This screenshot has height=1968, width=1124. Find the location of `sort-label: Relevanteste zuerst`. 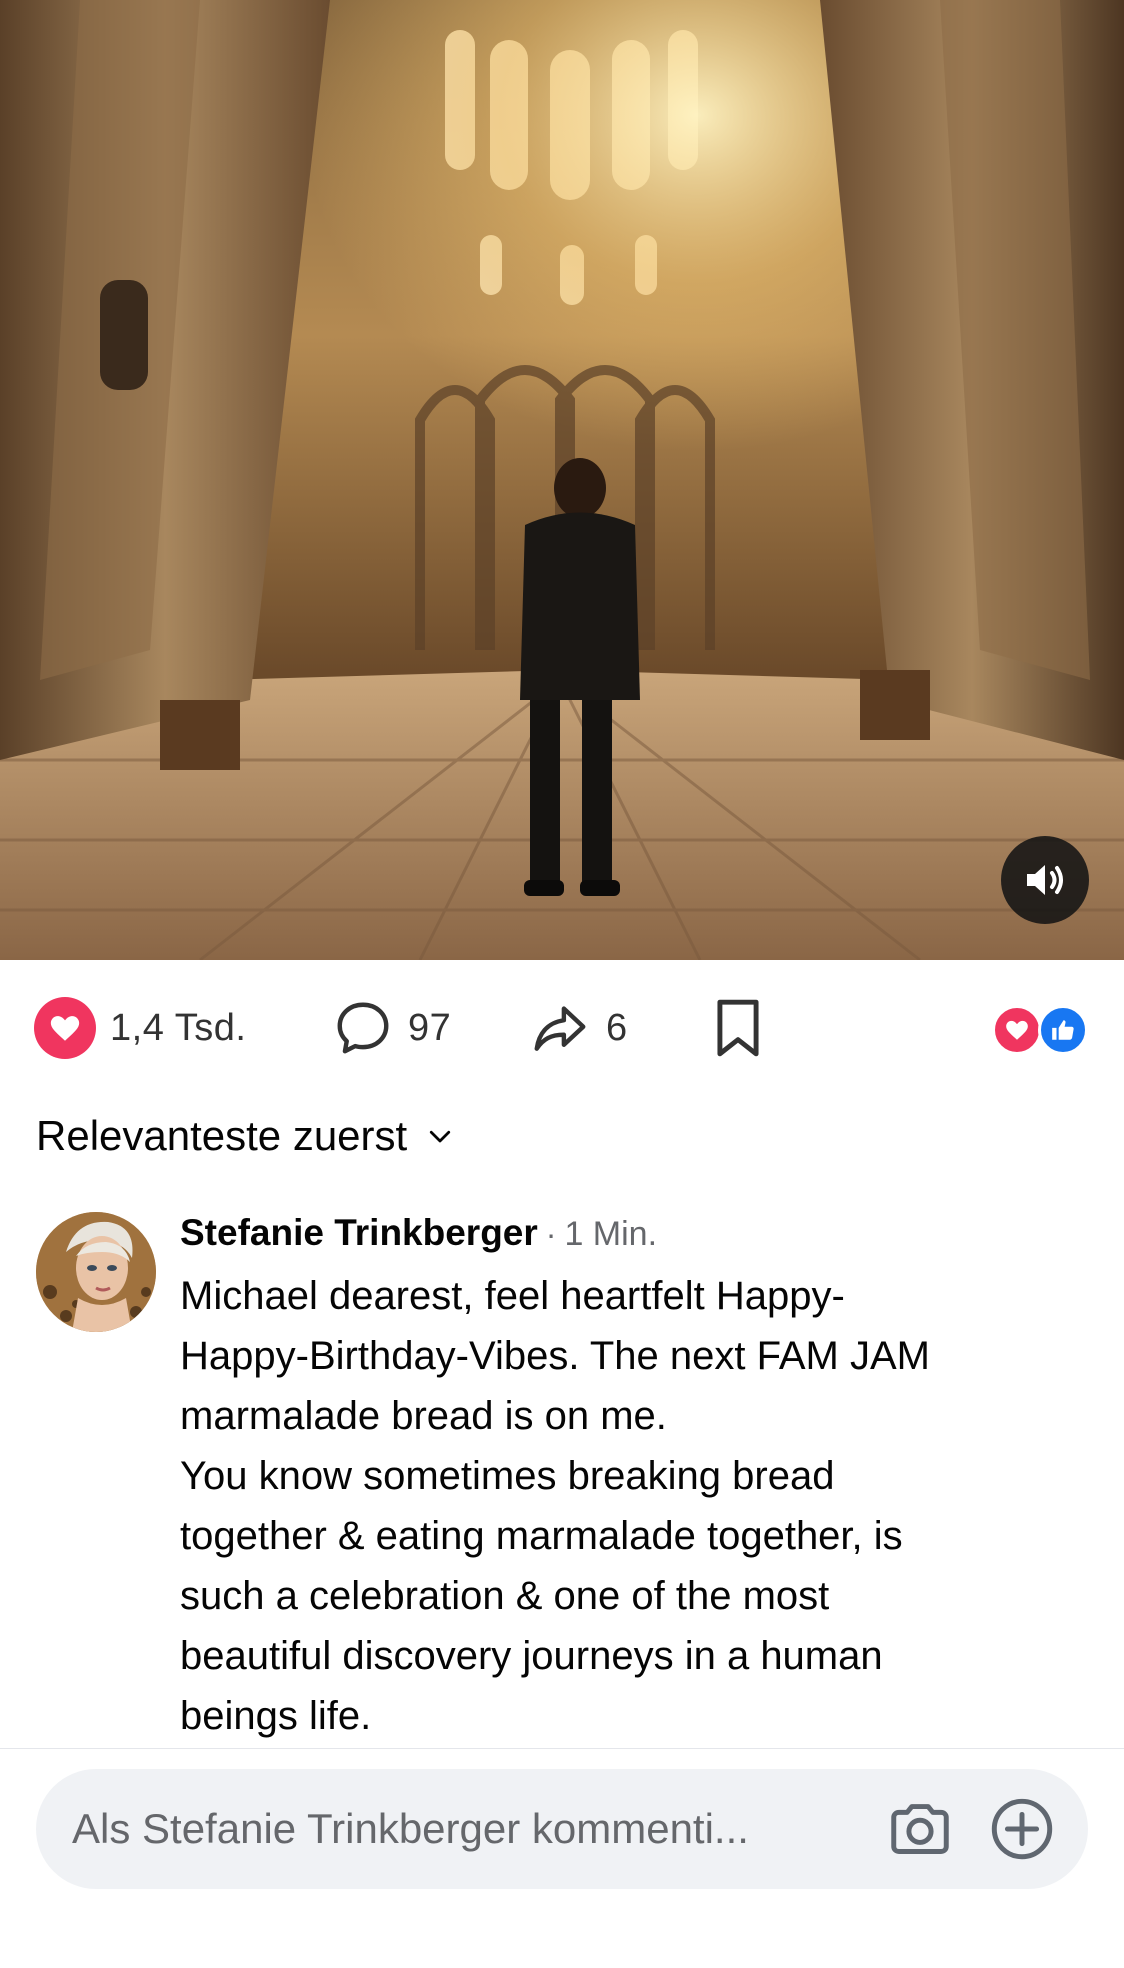

sort-label: Relevanteste zuerst is located at coordinates (222, 1135).